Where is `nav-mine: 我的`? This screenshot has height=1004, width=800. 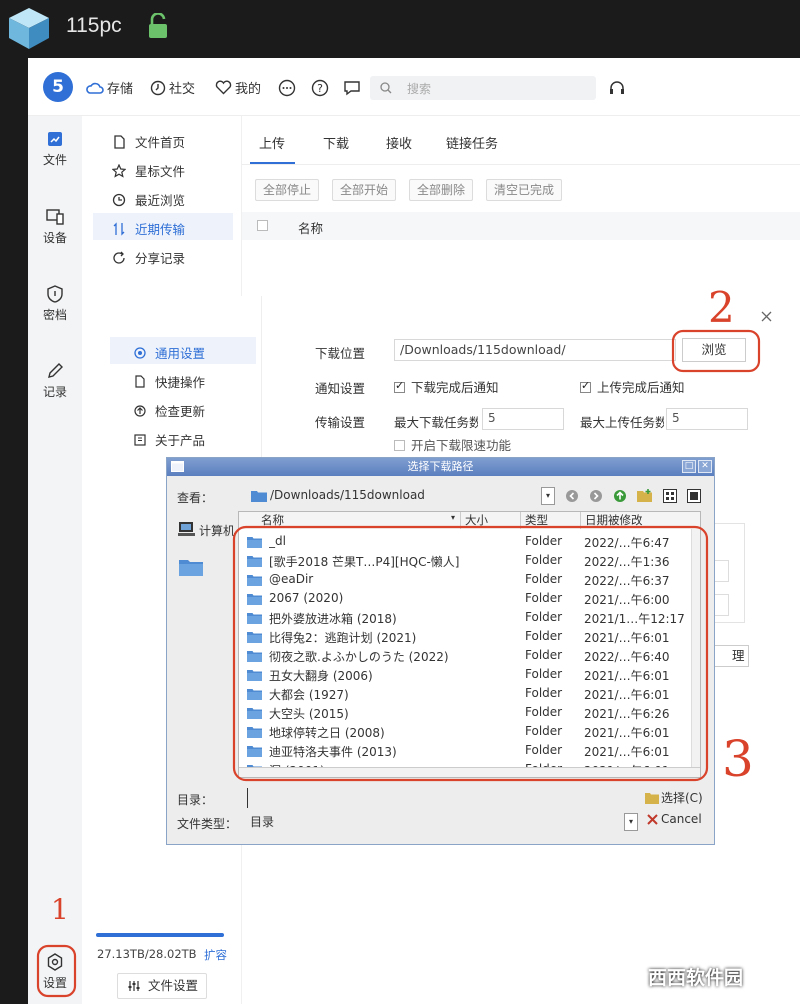 nav-mine: 我的 is located at coordinates (238, 87).